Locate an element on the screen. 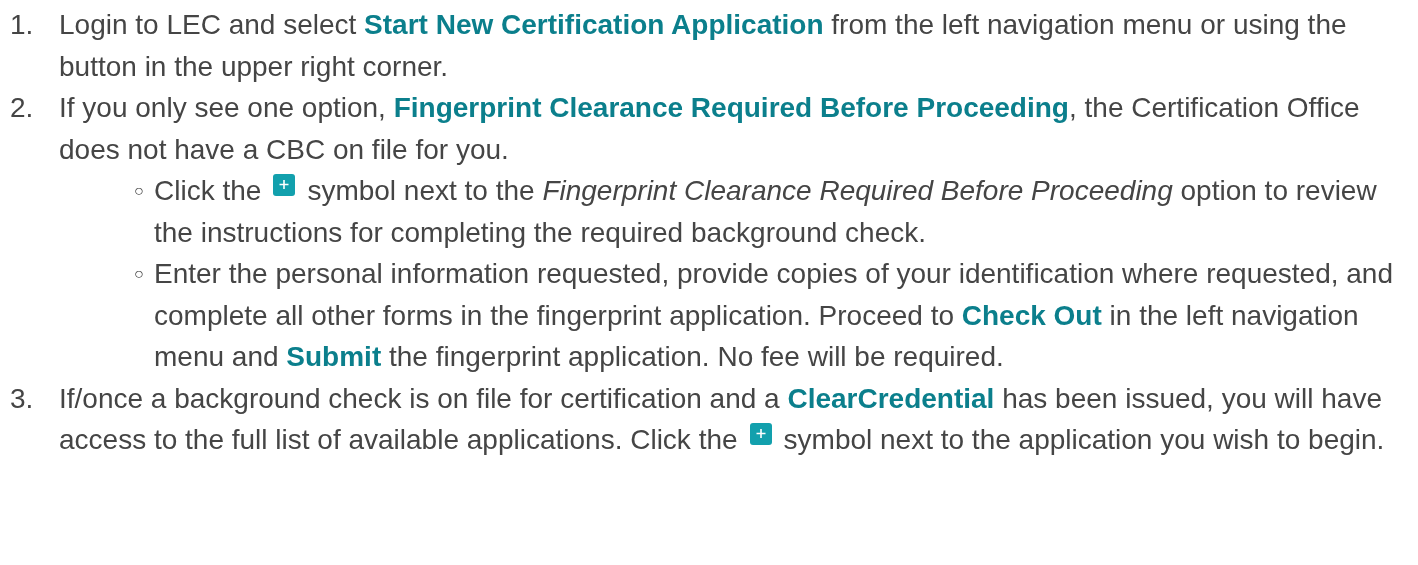 This screenshot has width=1418, height=565. step-number: 3. is located at coordinates (22, 398).